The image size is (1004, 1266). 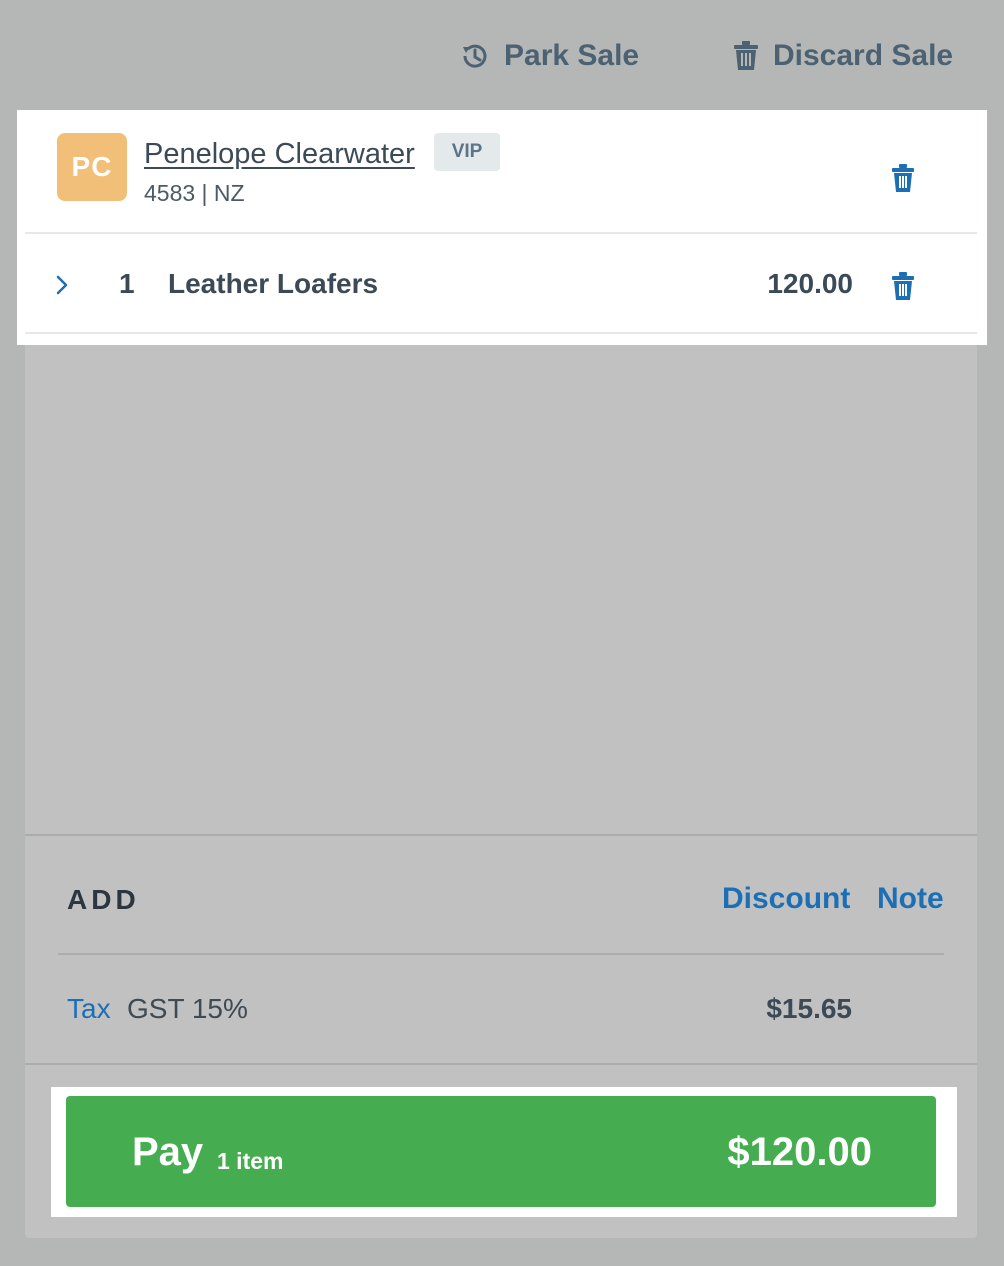 I want to click on customer-row: PC Penelope Clearwater VIP 4583 | NZ, so click(x=501, y=176).